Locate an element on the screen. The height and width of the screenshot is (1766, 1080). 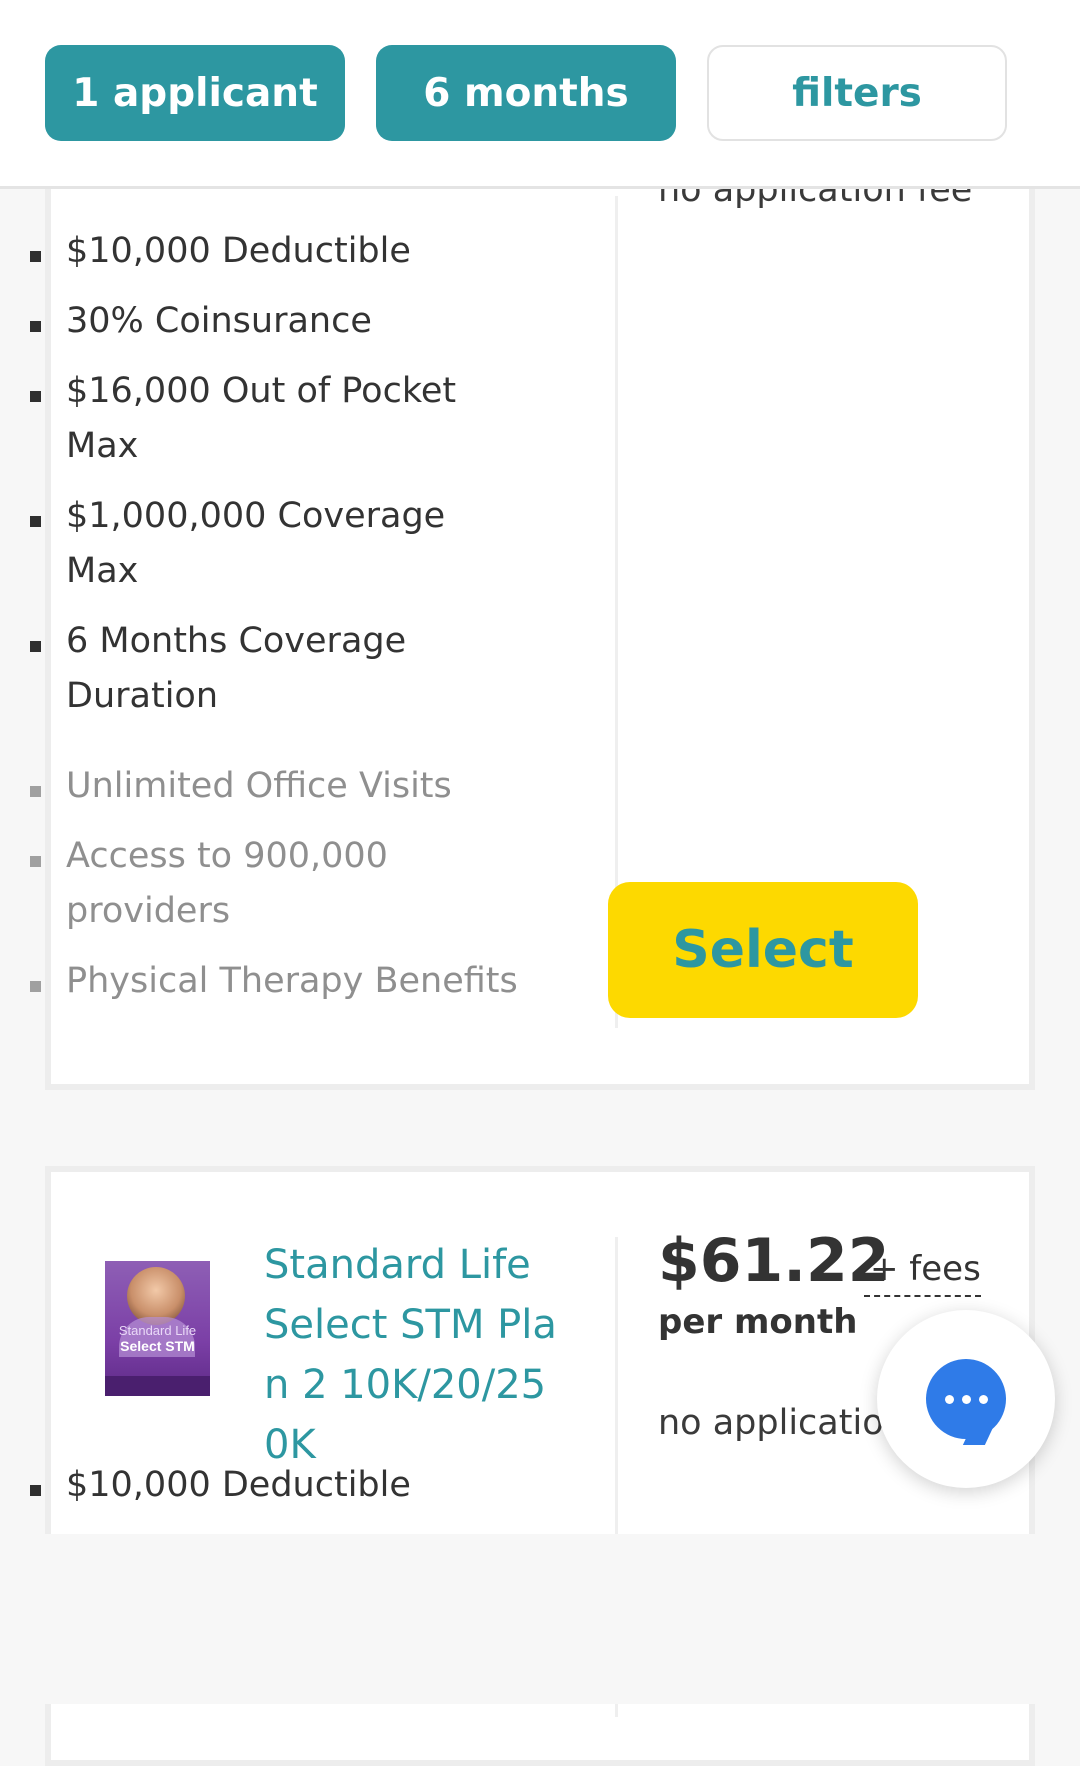
feature-coinsurance: 30% Coinsurance is located at coordinates (260, 321).